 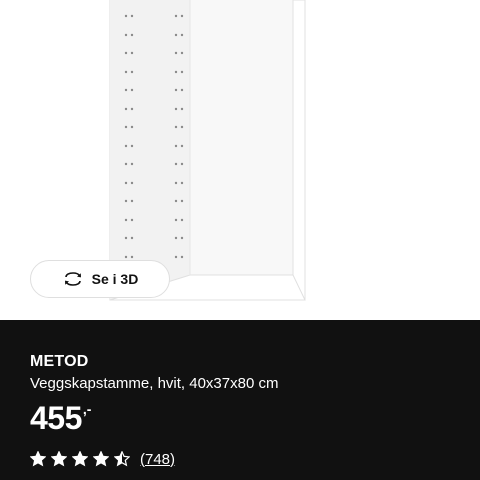 I want to click on view-in-3d-button: Se i 3D, so click(x=100, y=279).